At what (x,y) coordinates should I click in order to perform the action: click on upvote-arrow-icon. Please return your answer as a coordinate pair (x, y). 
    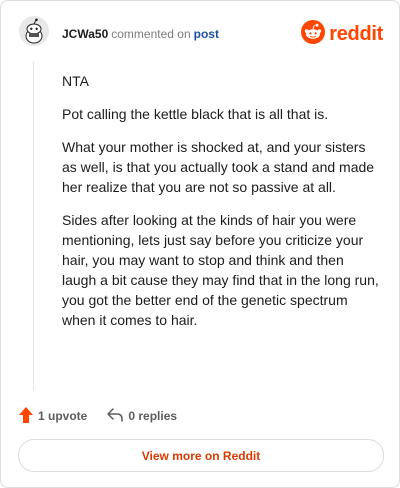
    Looking at the image, I should click on (28, 416).